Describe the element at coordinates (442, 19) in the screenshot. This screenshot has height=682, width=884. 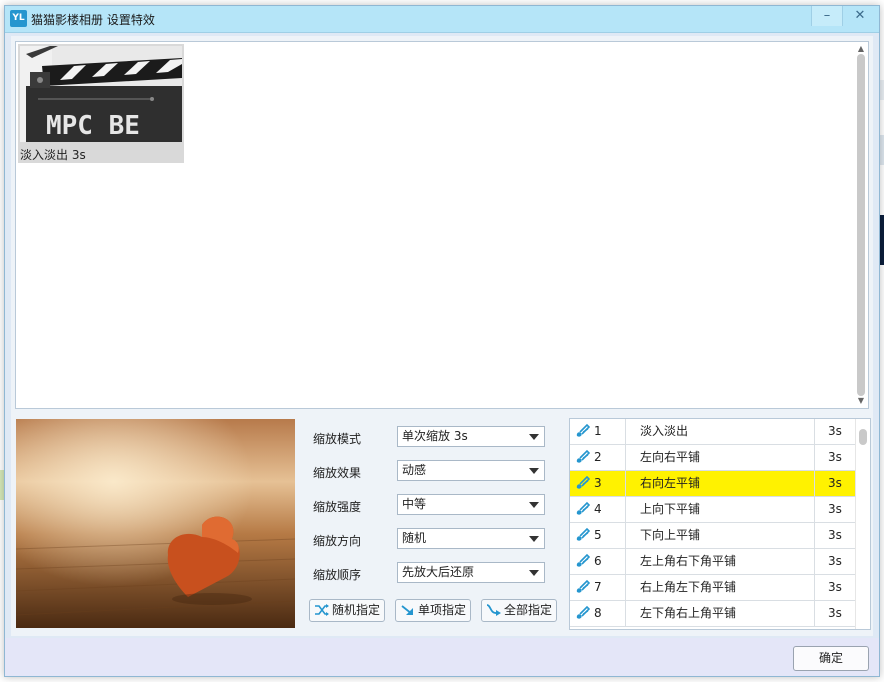
I see `title-bar: YL 猫猫影楼相册 设置特效 – ✕` at that location.